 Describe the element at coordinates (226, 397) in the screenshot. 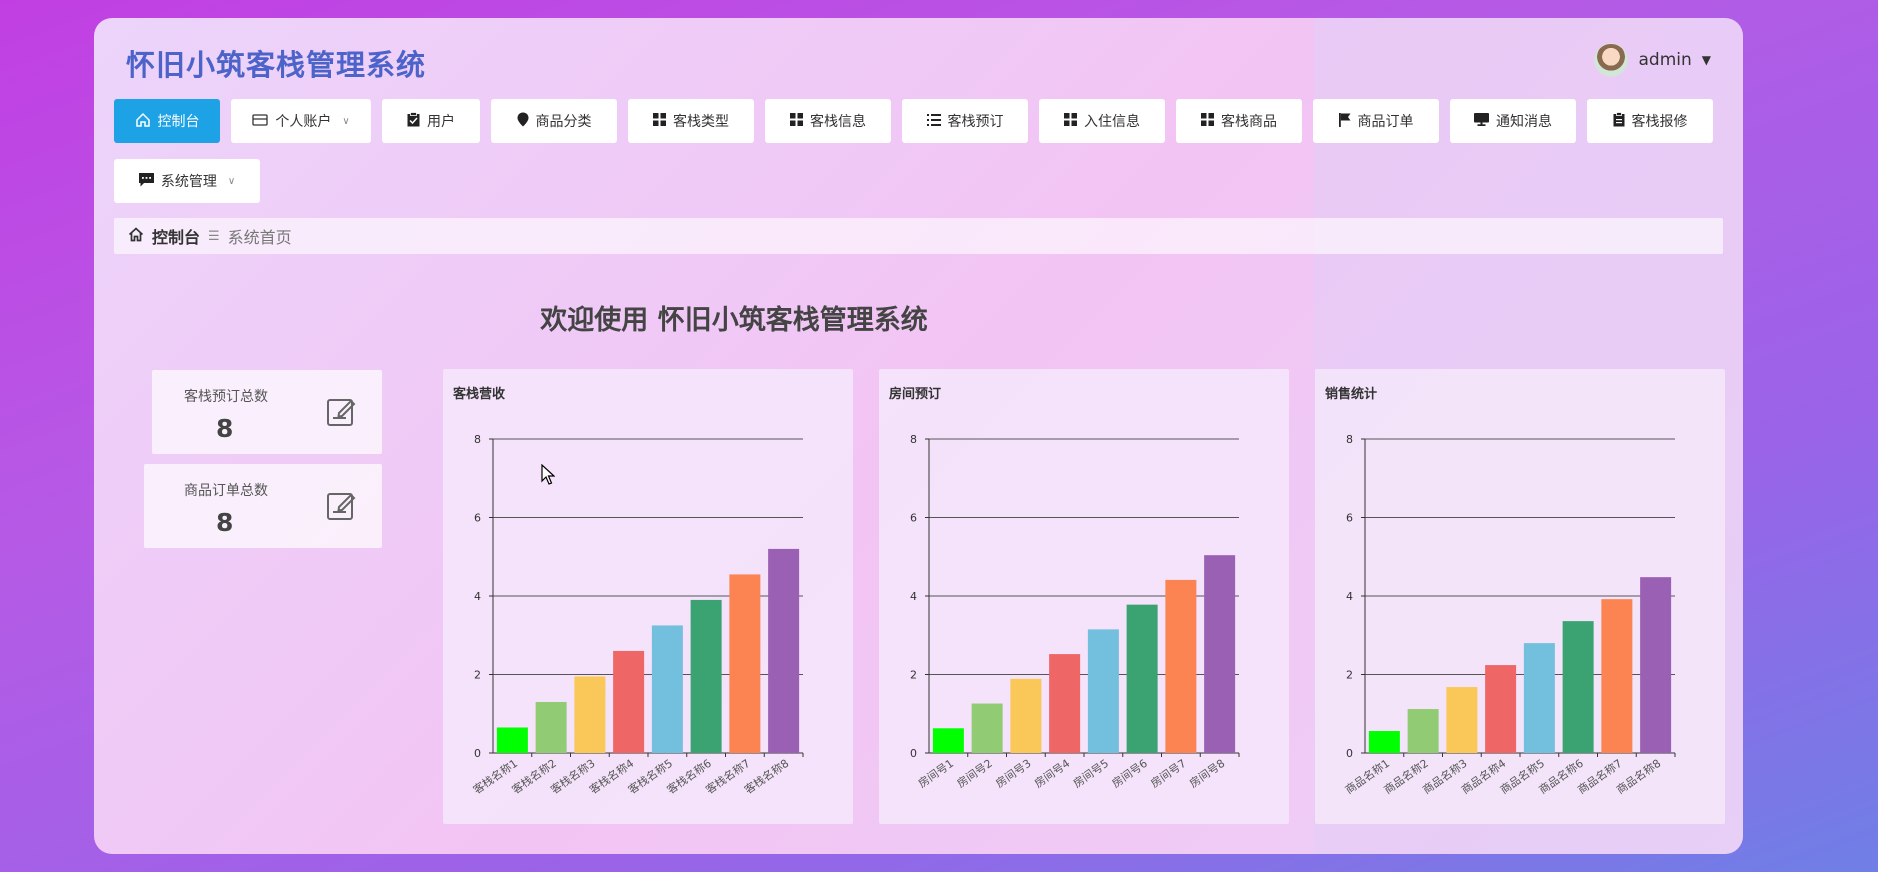

I see `stat-label: 客栈预订总数` at that location.